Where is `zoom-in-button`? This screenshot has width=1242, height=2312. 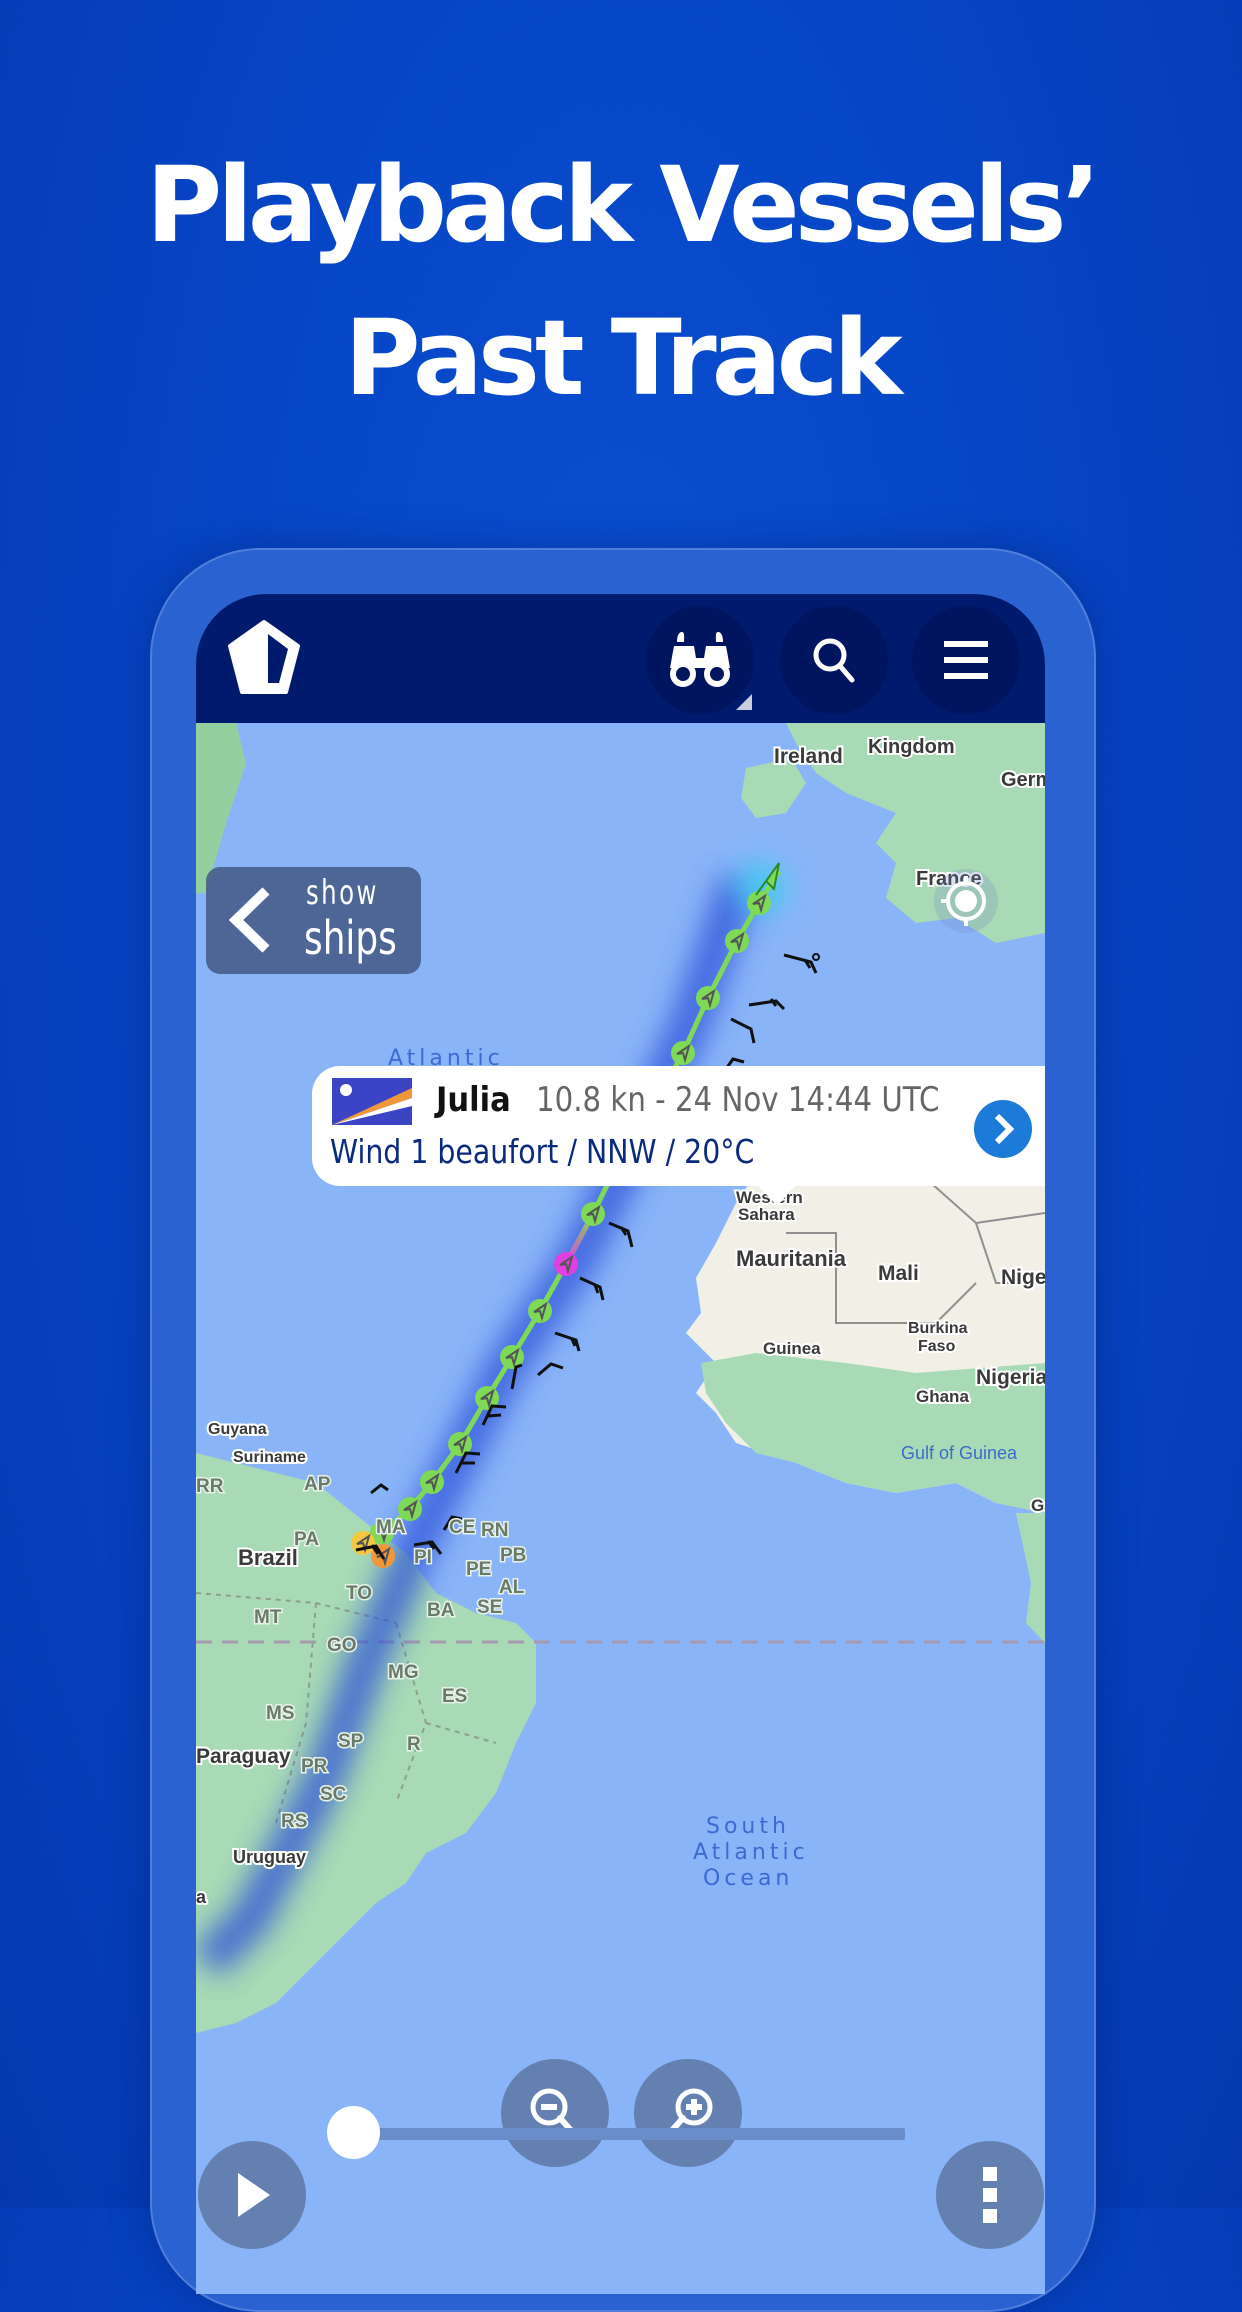
zoom-in-button is located at coordinates (688, 2113).